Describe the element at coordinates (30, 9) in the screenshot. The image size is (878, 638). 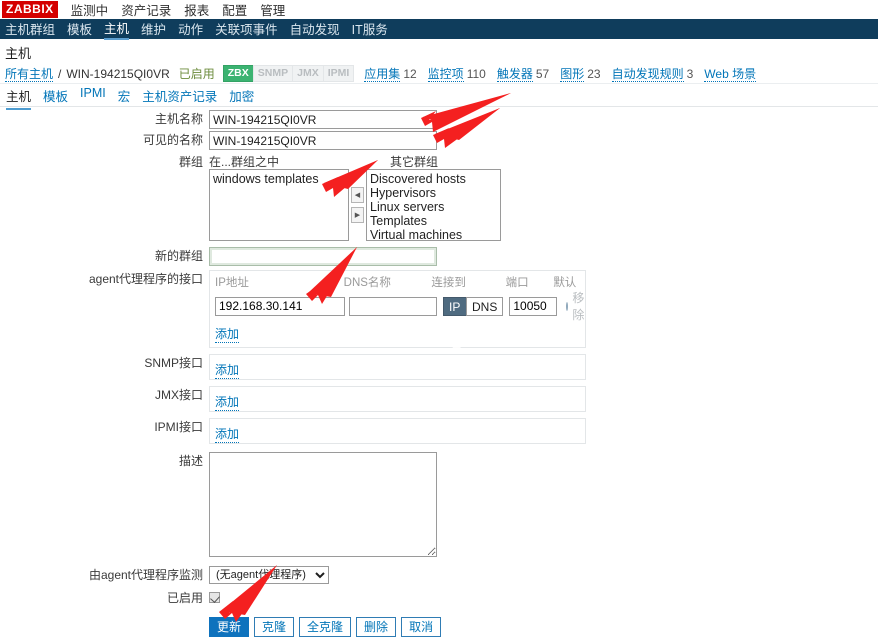
I see `zabbix-logo: ZABBIX` at that location.